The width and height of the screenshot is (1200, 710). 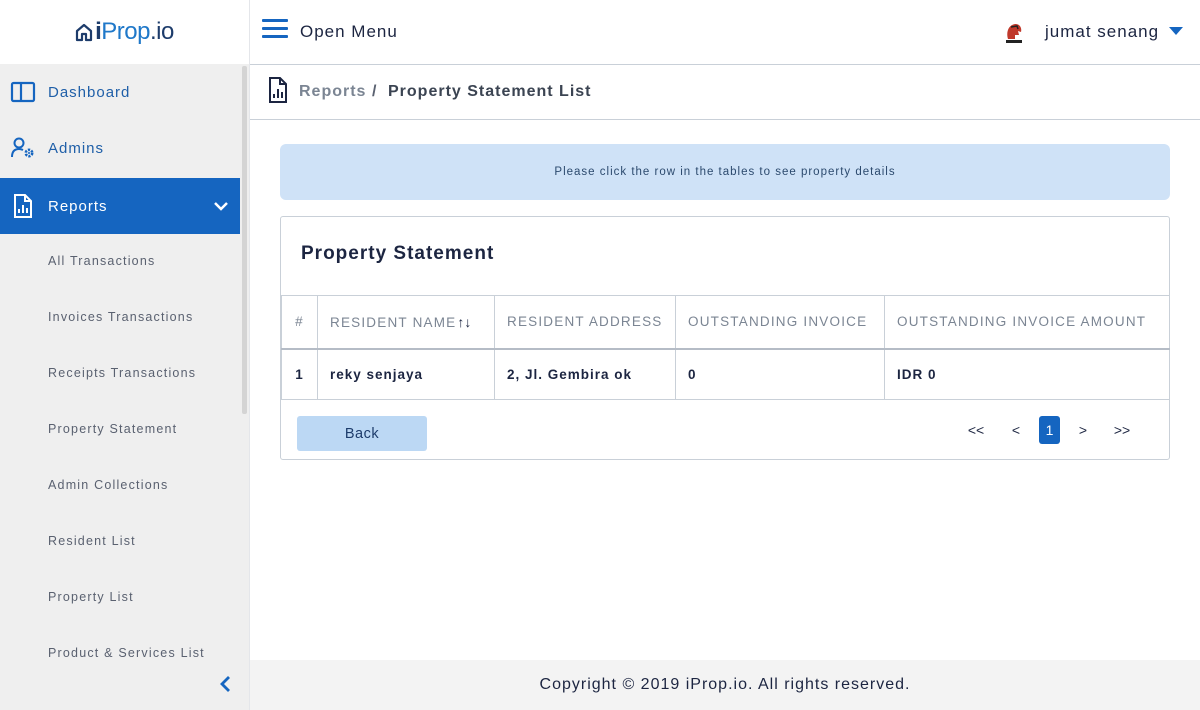 I want to click on column-header-resident-address: RESIDENT ADDRESS, so click(x=585, y=322).